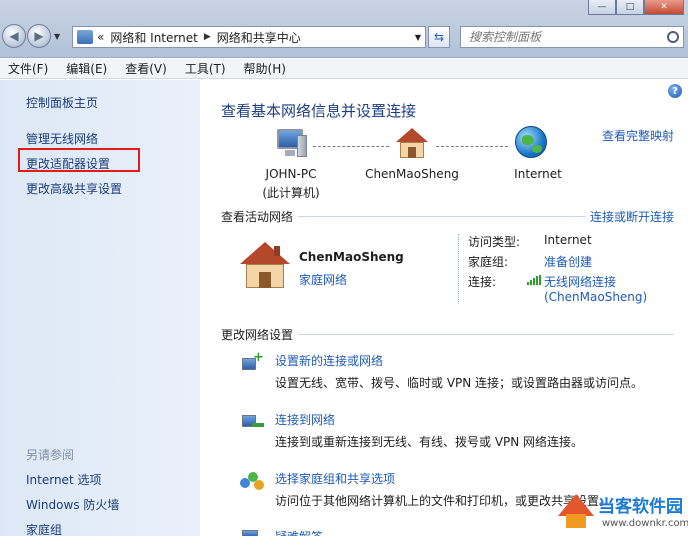  What do you see at coordinates (595, 297) in the screenshot?
I see `wireless-connection-ssid: (ChenMaoSheng)` at bounding box center [595, 297].